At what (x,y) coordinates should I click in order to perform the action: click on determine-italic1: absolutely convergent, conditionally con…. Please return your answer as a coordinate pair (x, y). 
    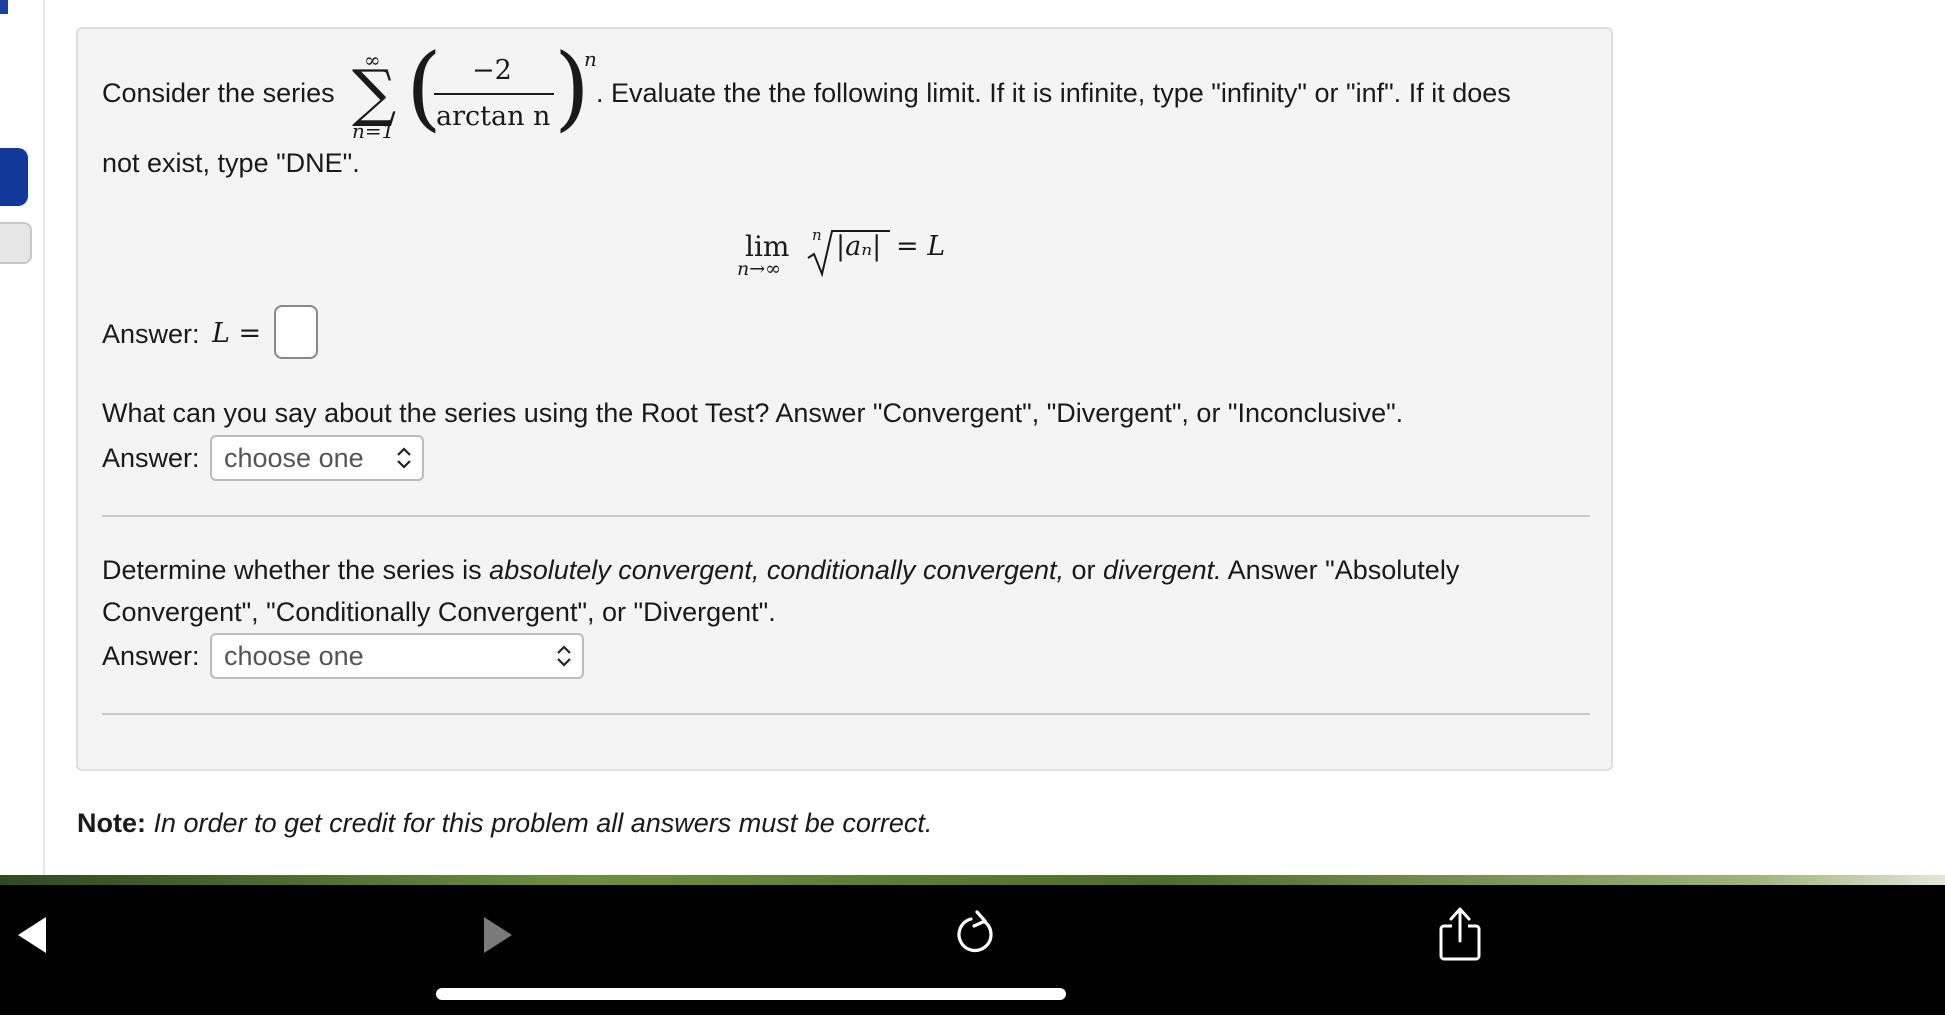
    Looking at the image, I should click on (777, 570).